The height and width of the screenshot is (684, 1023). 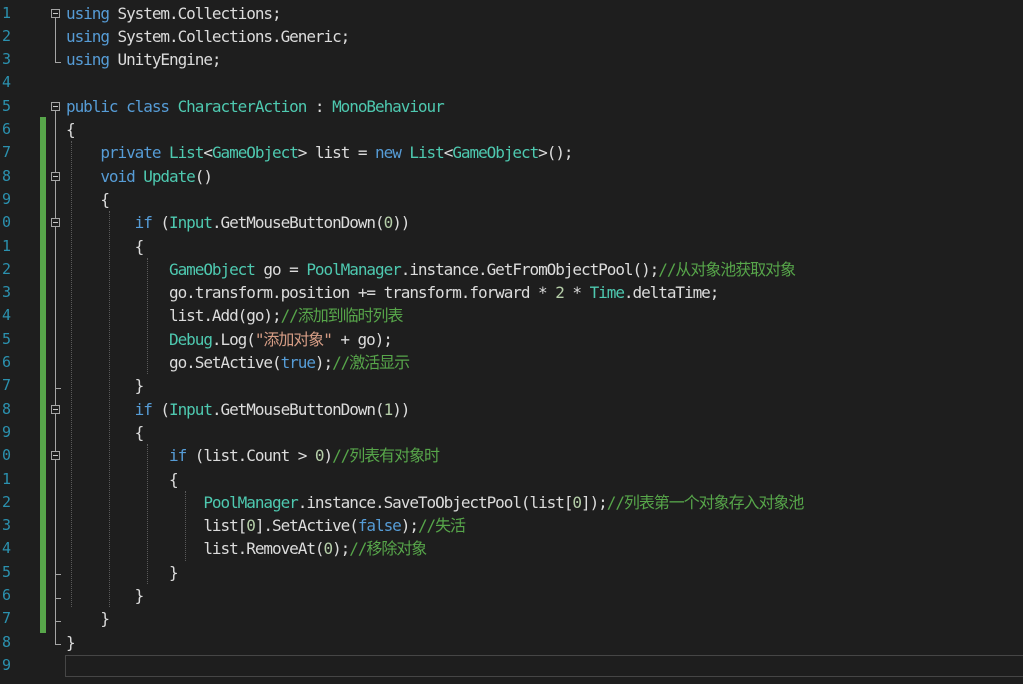 I want to click on code-token: ]);, so click(x=594, y=502).